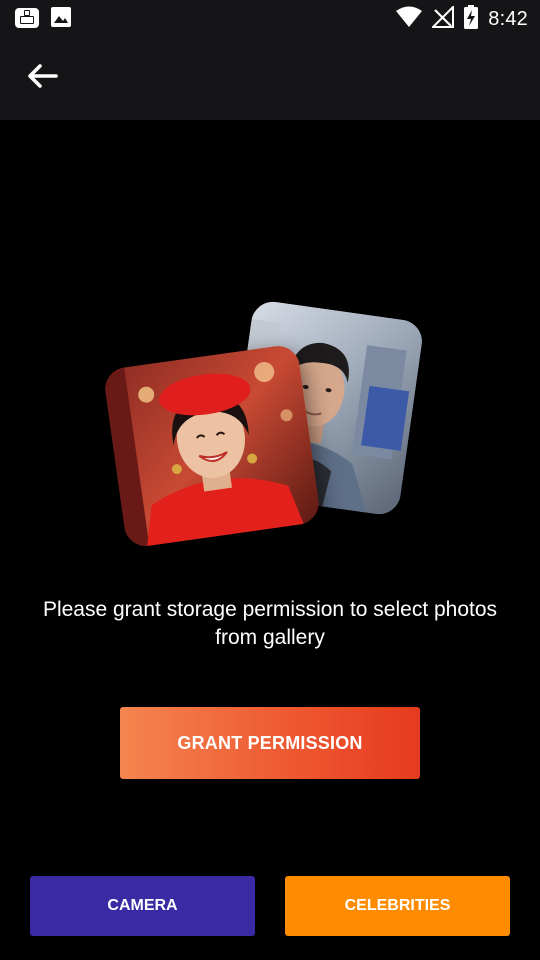  Describe the element at coordinates (508, 19) in the screenshot. I see `status-time: 8:42` at that location.